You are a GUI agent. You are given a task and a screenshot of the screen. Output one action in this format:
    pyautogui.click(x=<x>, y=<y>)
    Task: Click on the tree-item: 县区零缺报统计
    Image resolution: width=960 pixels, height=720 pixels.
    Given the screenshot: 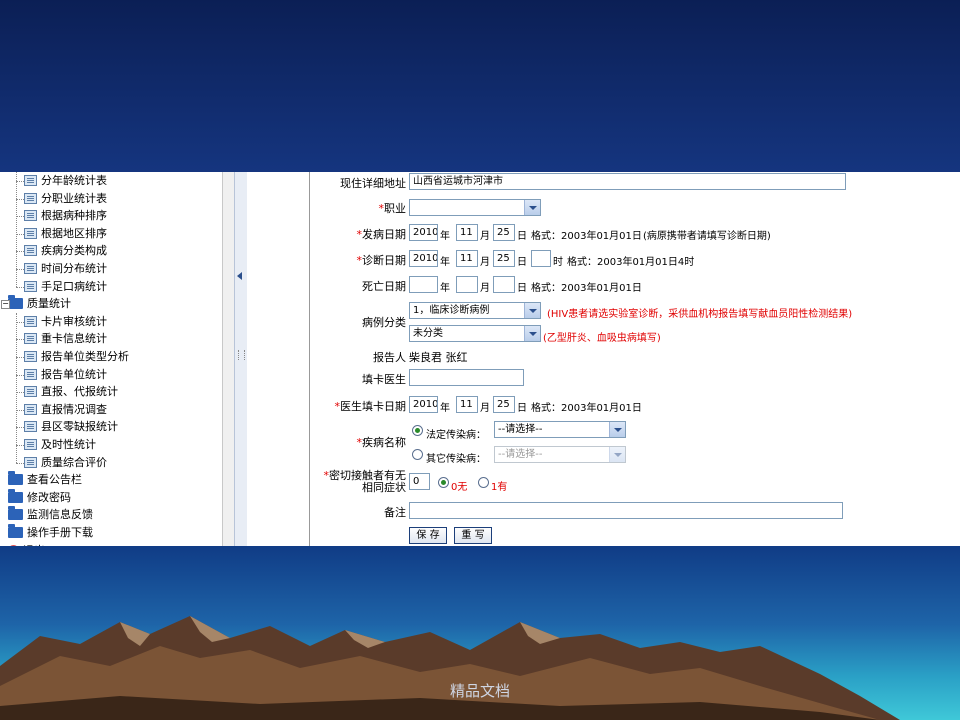 What is the action you would take?
    pyautogui.click(x=71, y=426)
    